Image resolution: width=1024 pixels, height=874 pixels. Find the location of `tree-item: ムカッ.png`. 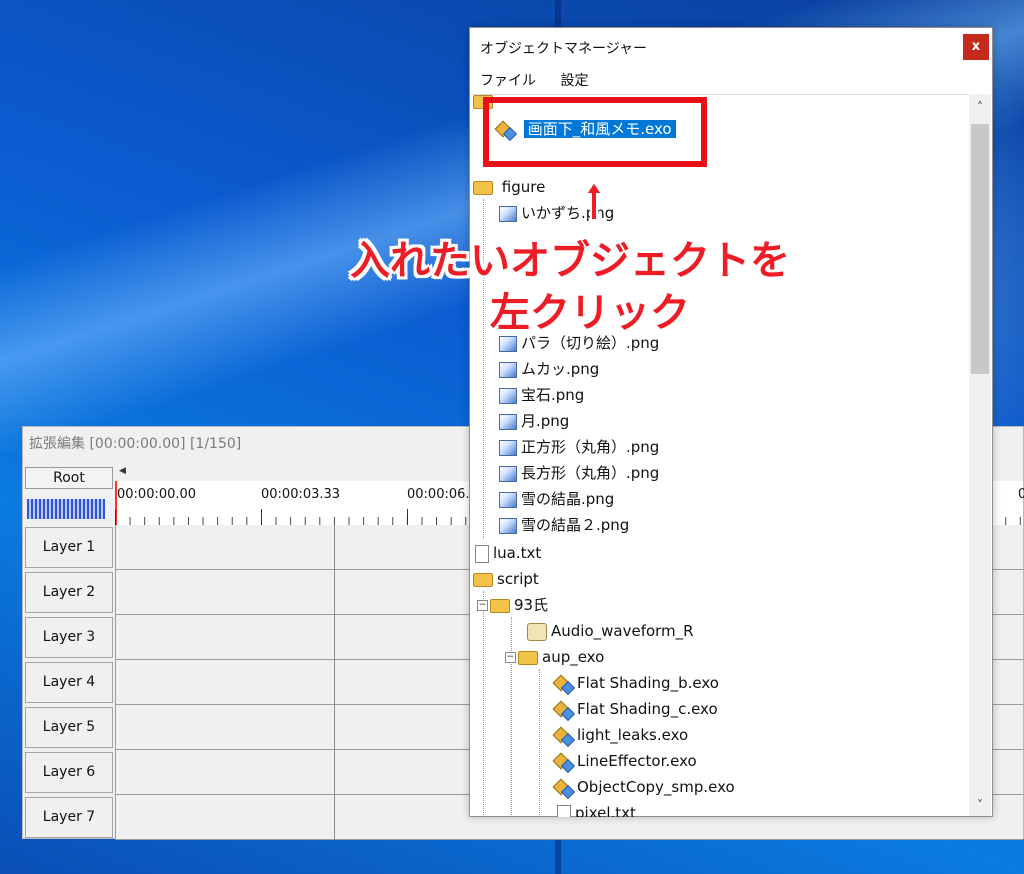

tree-item: ムカッ.png is located at coordinates (549, 369).